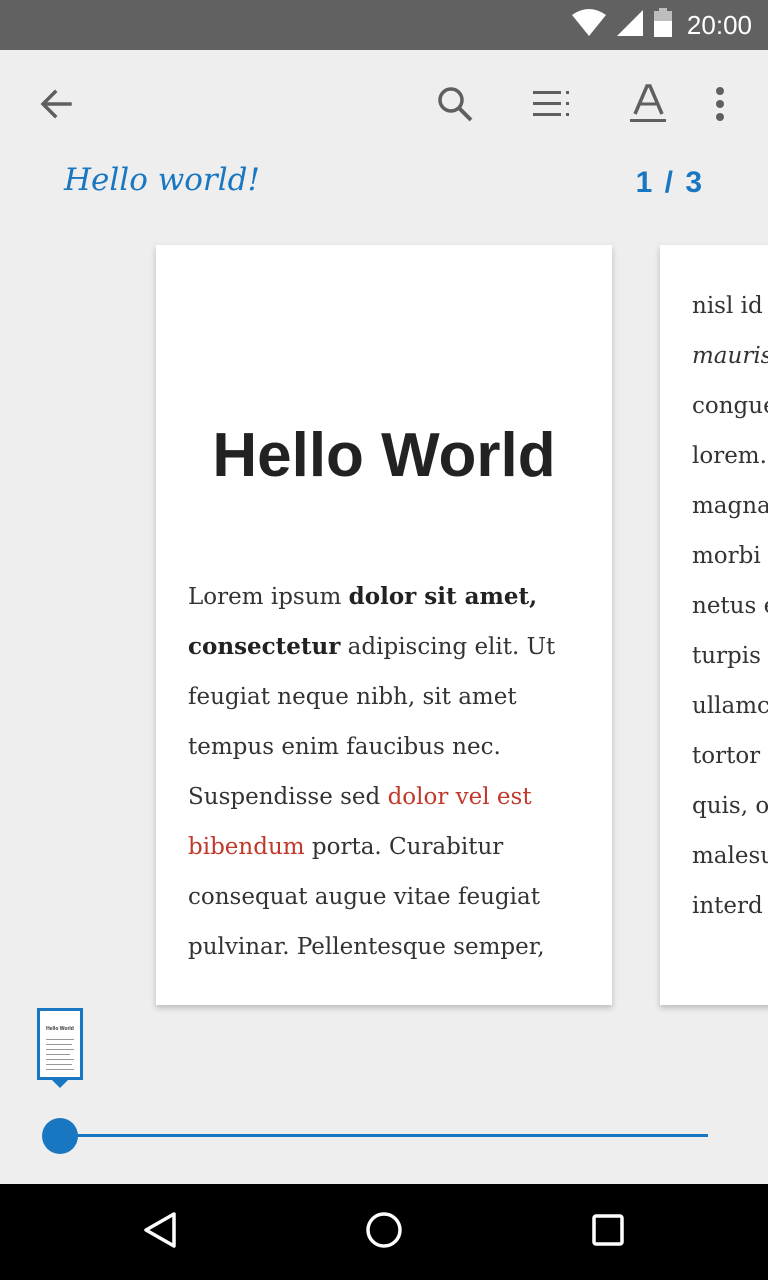 Image resolution: width=768 pixels, height=1280 pixels. I want to click on battery-icon, so click(663, 25).